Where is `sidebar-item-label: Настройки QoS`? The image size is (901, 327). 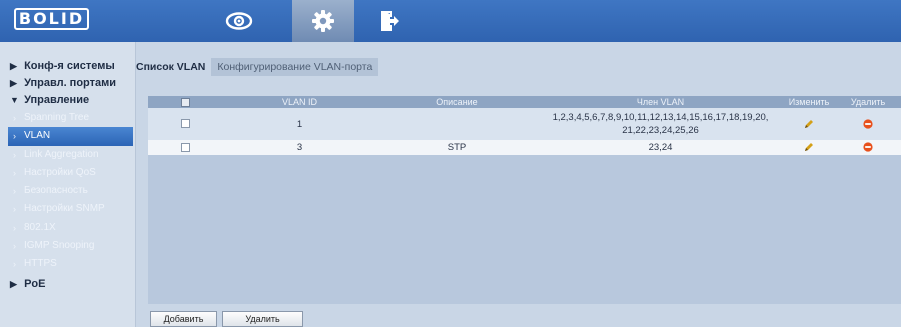
sidebar-item-label: Настройки QoS is located at coordinates (60, 172).